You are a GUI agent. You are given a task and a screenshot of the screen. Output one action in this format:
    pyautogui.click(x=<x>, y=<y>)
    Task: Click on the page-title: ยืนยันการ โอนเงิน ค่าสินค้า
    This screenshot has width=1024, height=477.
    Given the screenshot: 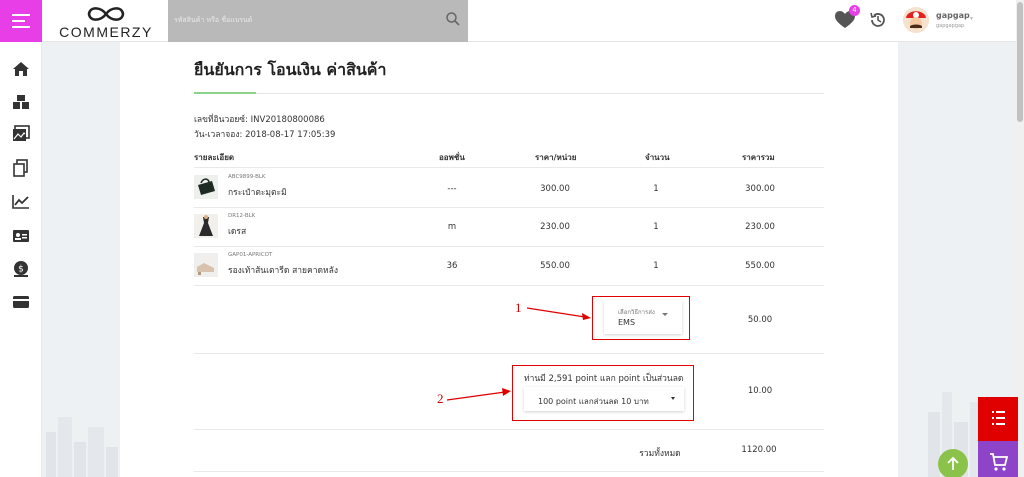 What is the action you would take?
    pyautogui.click(x=290, y=69)
    